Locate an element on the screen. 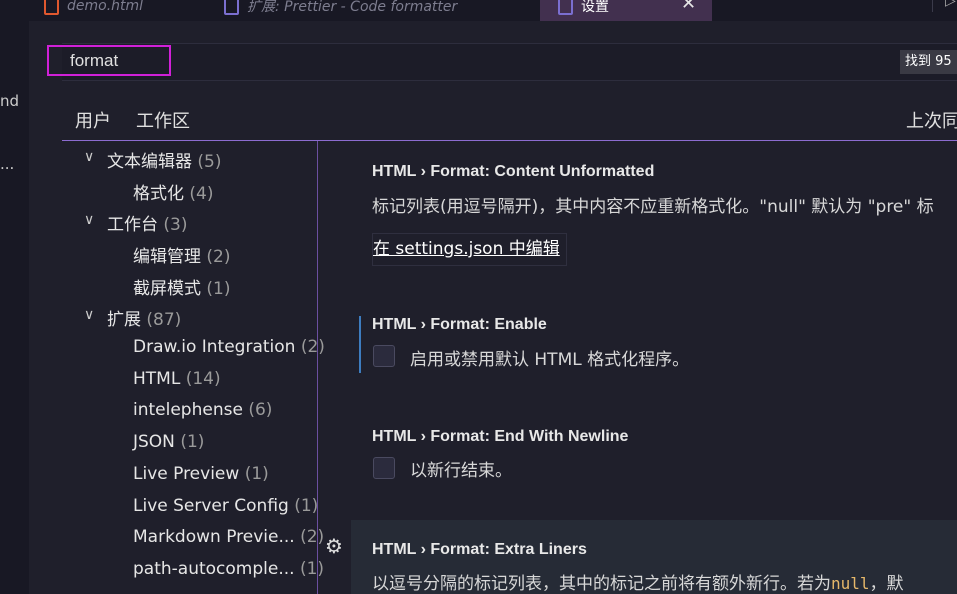 The image size is (957, 594). toc-label: 文本编辑器 is located at coordinates (149, 162).